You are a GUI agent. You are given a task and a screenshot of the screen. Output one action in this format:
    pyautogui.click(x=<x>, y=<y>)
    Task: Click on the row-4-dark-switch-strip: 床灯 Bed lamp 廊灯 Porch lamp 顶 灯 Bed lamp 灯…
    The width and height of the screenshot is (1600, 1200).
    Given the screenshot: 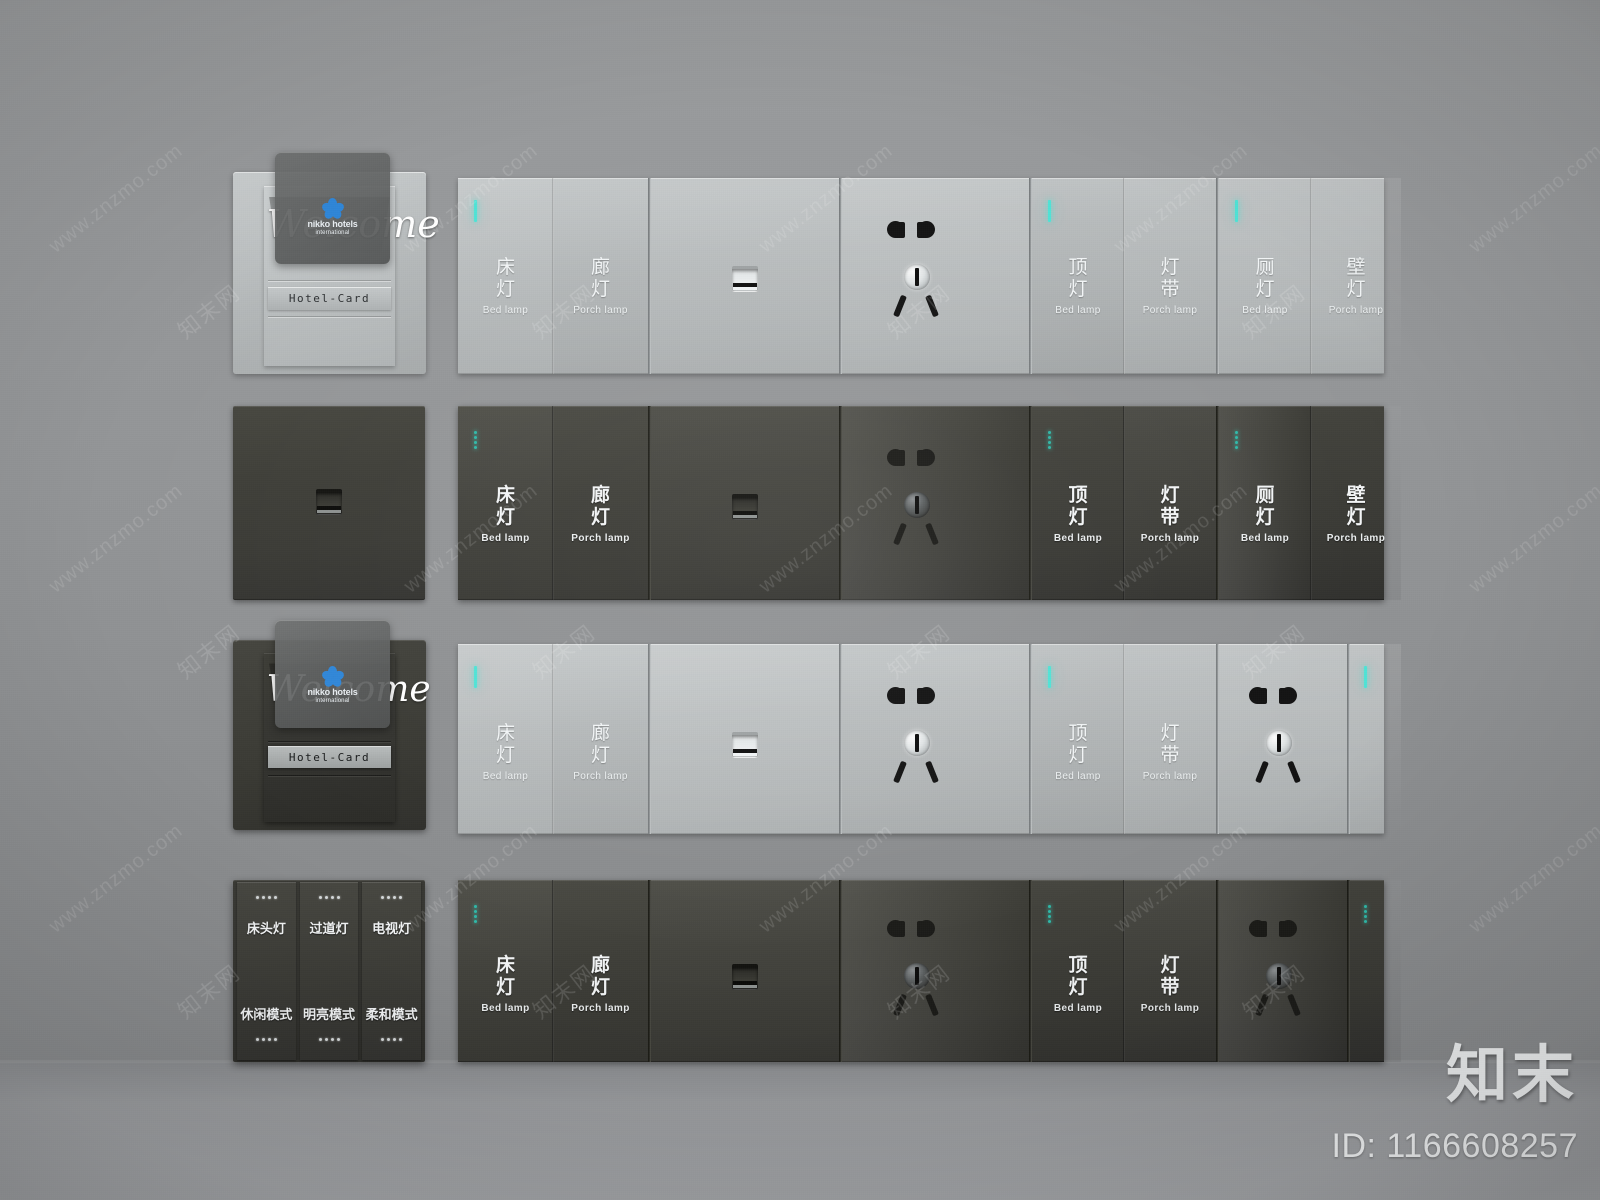 What is the action you would take?
    pyautogui.click(x=929, y=971)
    